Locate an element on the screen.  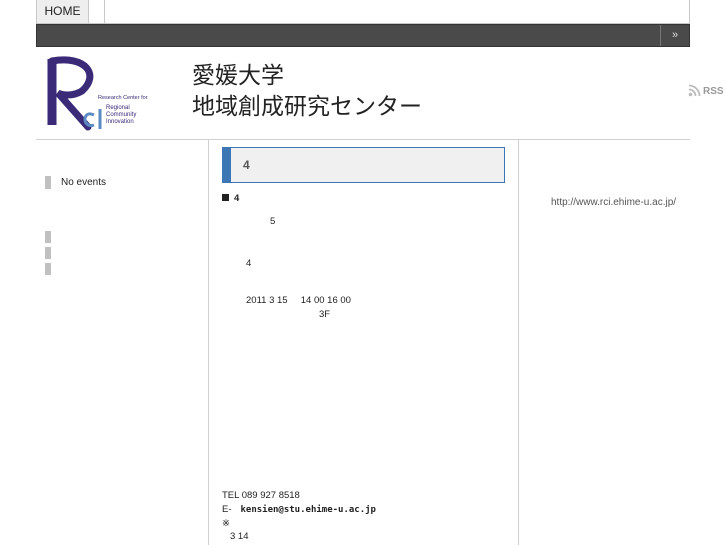
title-accent-bar is located at coordinates (227, 165).